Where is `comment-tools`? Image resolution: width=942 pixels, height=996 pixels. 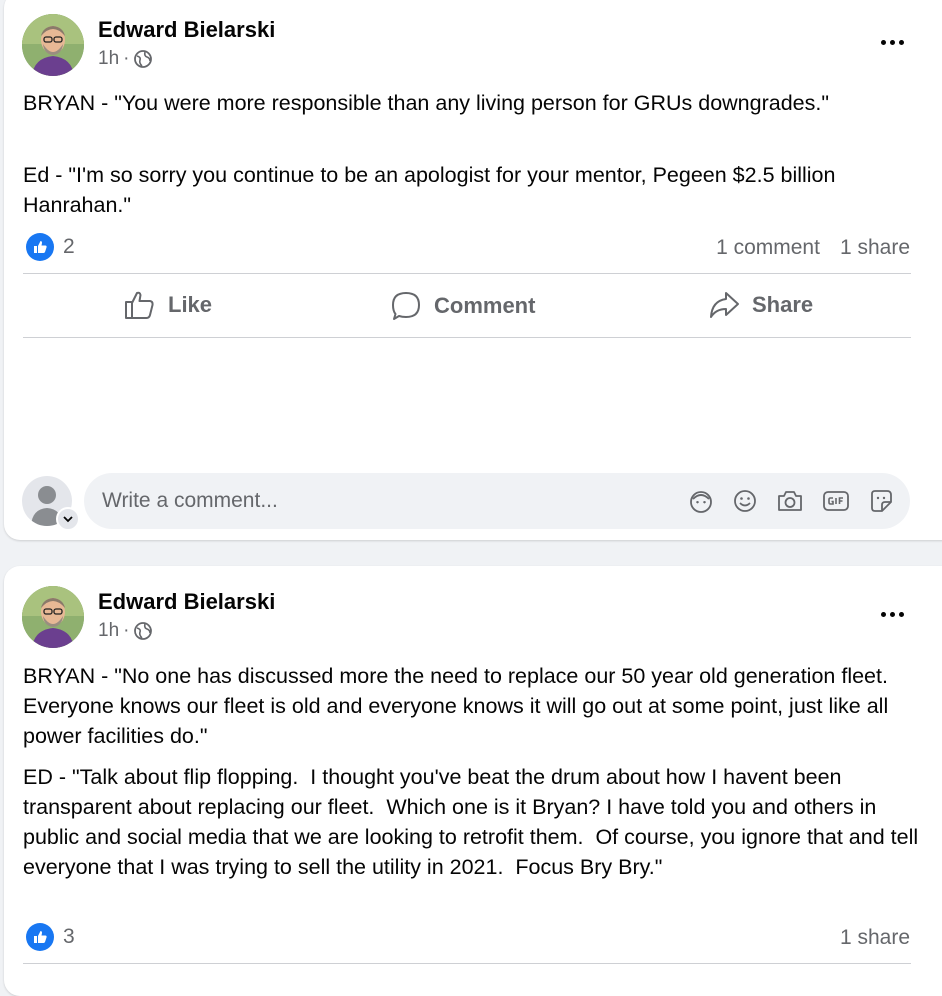 comment-tools is located at coordinates (791, 501).